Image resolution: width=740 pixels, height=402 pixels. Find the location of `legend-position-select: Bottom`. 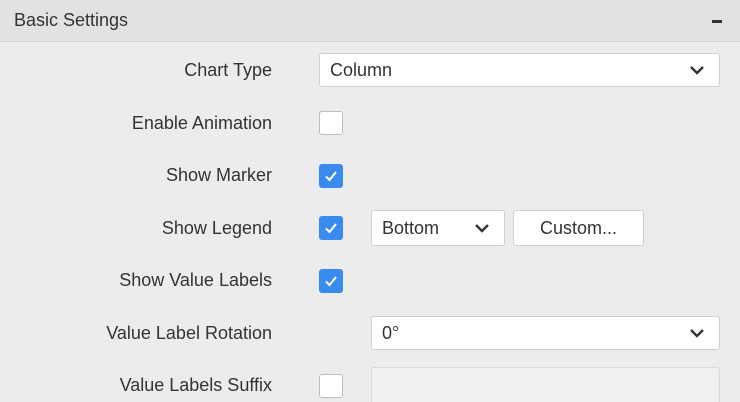

legend-position-select: Bottom is located at coordinates (438, 228).